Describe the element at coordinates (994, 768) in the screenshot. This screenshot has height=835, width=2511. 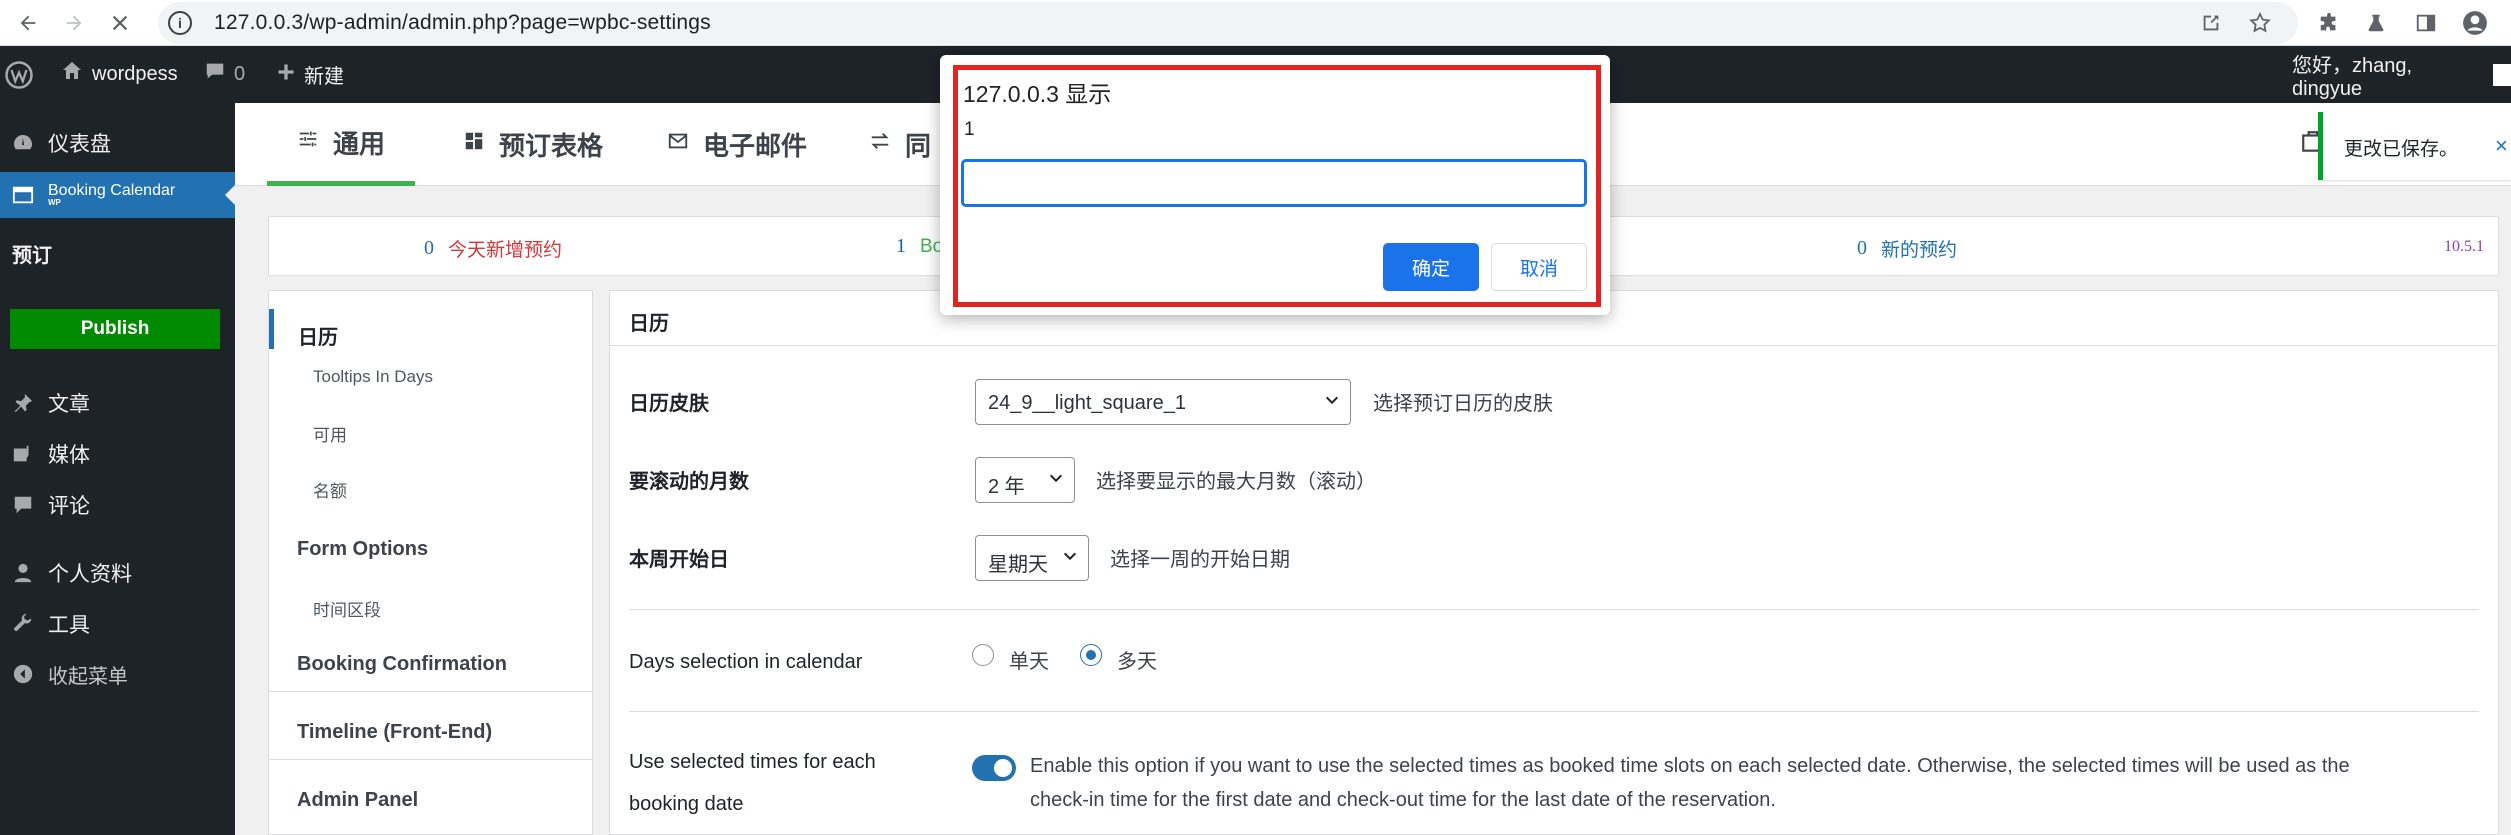
I see `selected-times-toggle` at that location.